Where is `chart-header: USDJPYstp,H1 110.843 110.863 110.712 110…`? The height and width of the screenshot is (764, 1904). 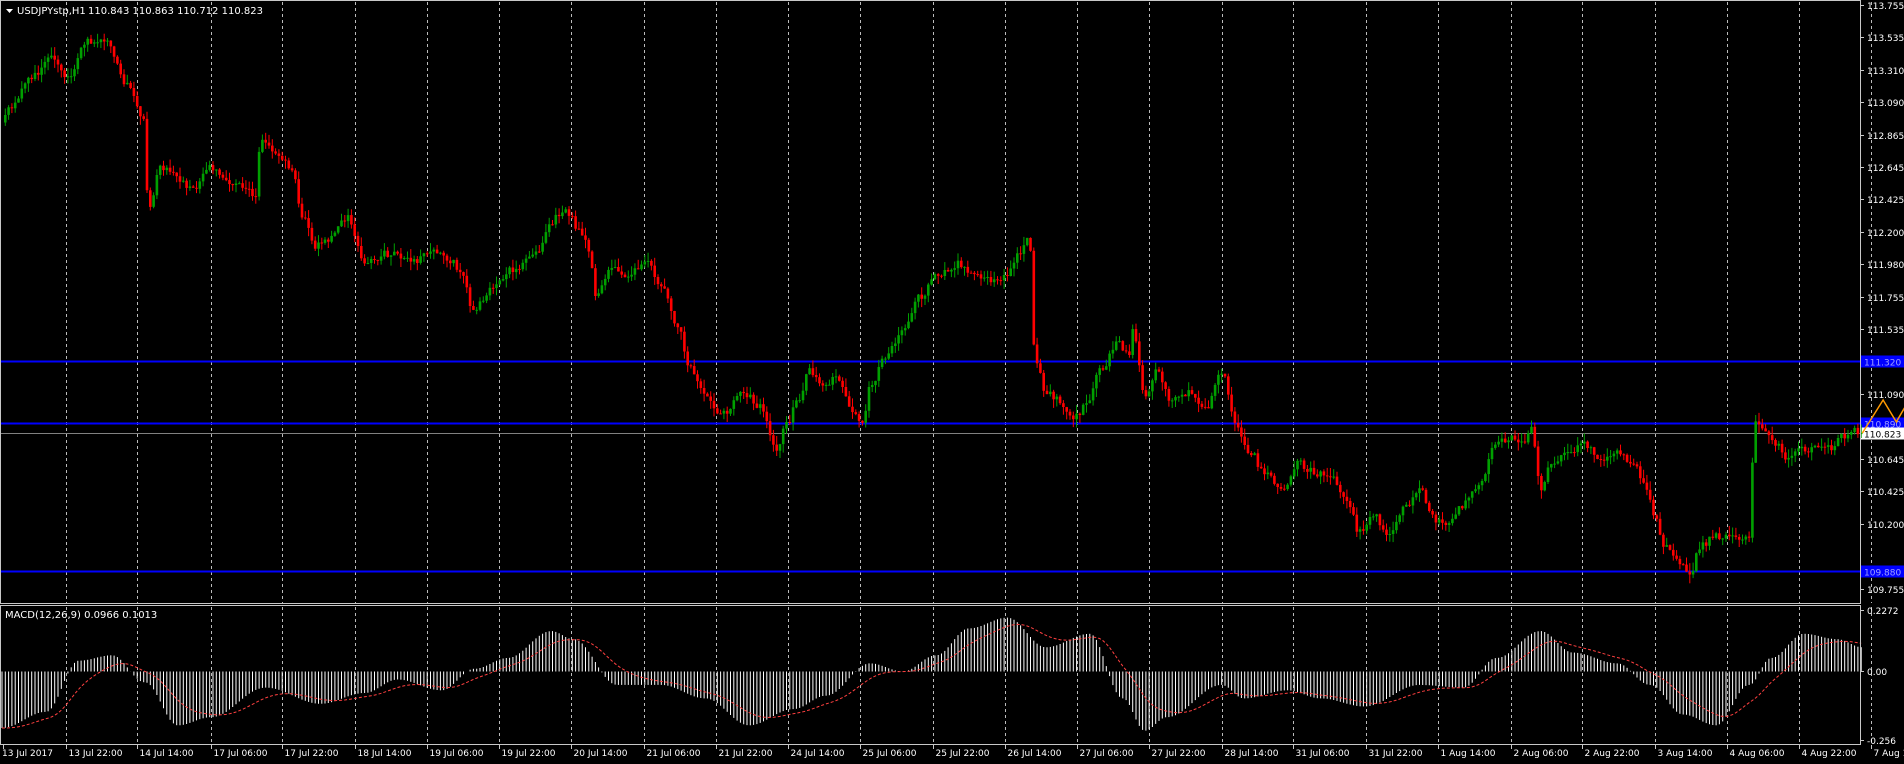
chart-header: USDJPYstp,H1 110.843 110.863 110.712 110… is located at coordinates (134, 11).